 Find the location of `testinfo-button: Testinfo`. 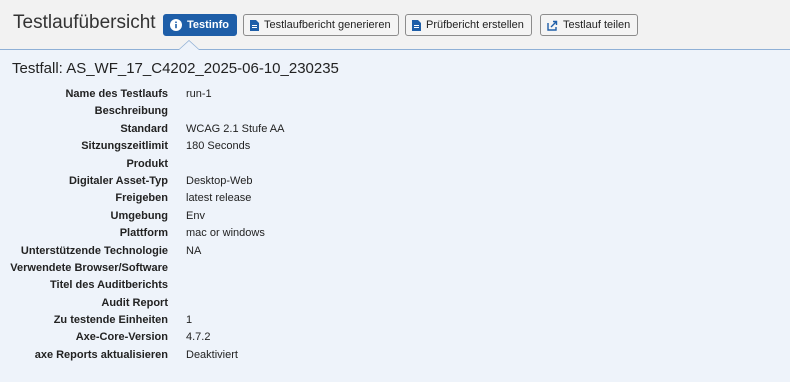

testinfo-button: Testinfo is located at coordinates (200, 25).